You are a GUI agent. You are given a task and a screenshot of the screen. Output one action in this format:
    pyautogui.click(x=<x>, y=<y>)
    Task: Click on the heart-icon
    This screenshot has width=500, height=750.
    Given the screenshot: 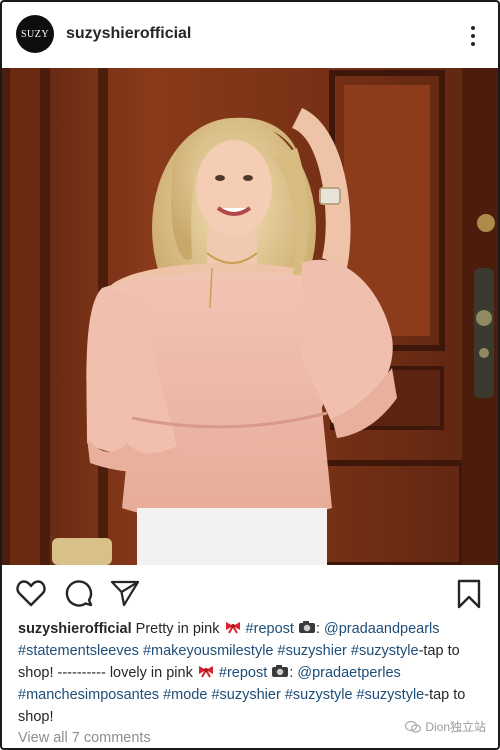 What is the action you would take?
    pyautogui.click(x=31, y=593)
    